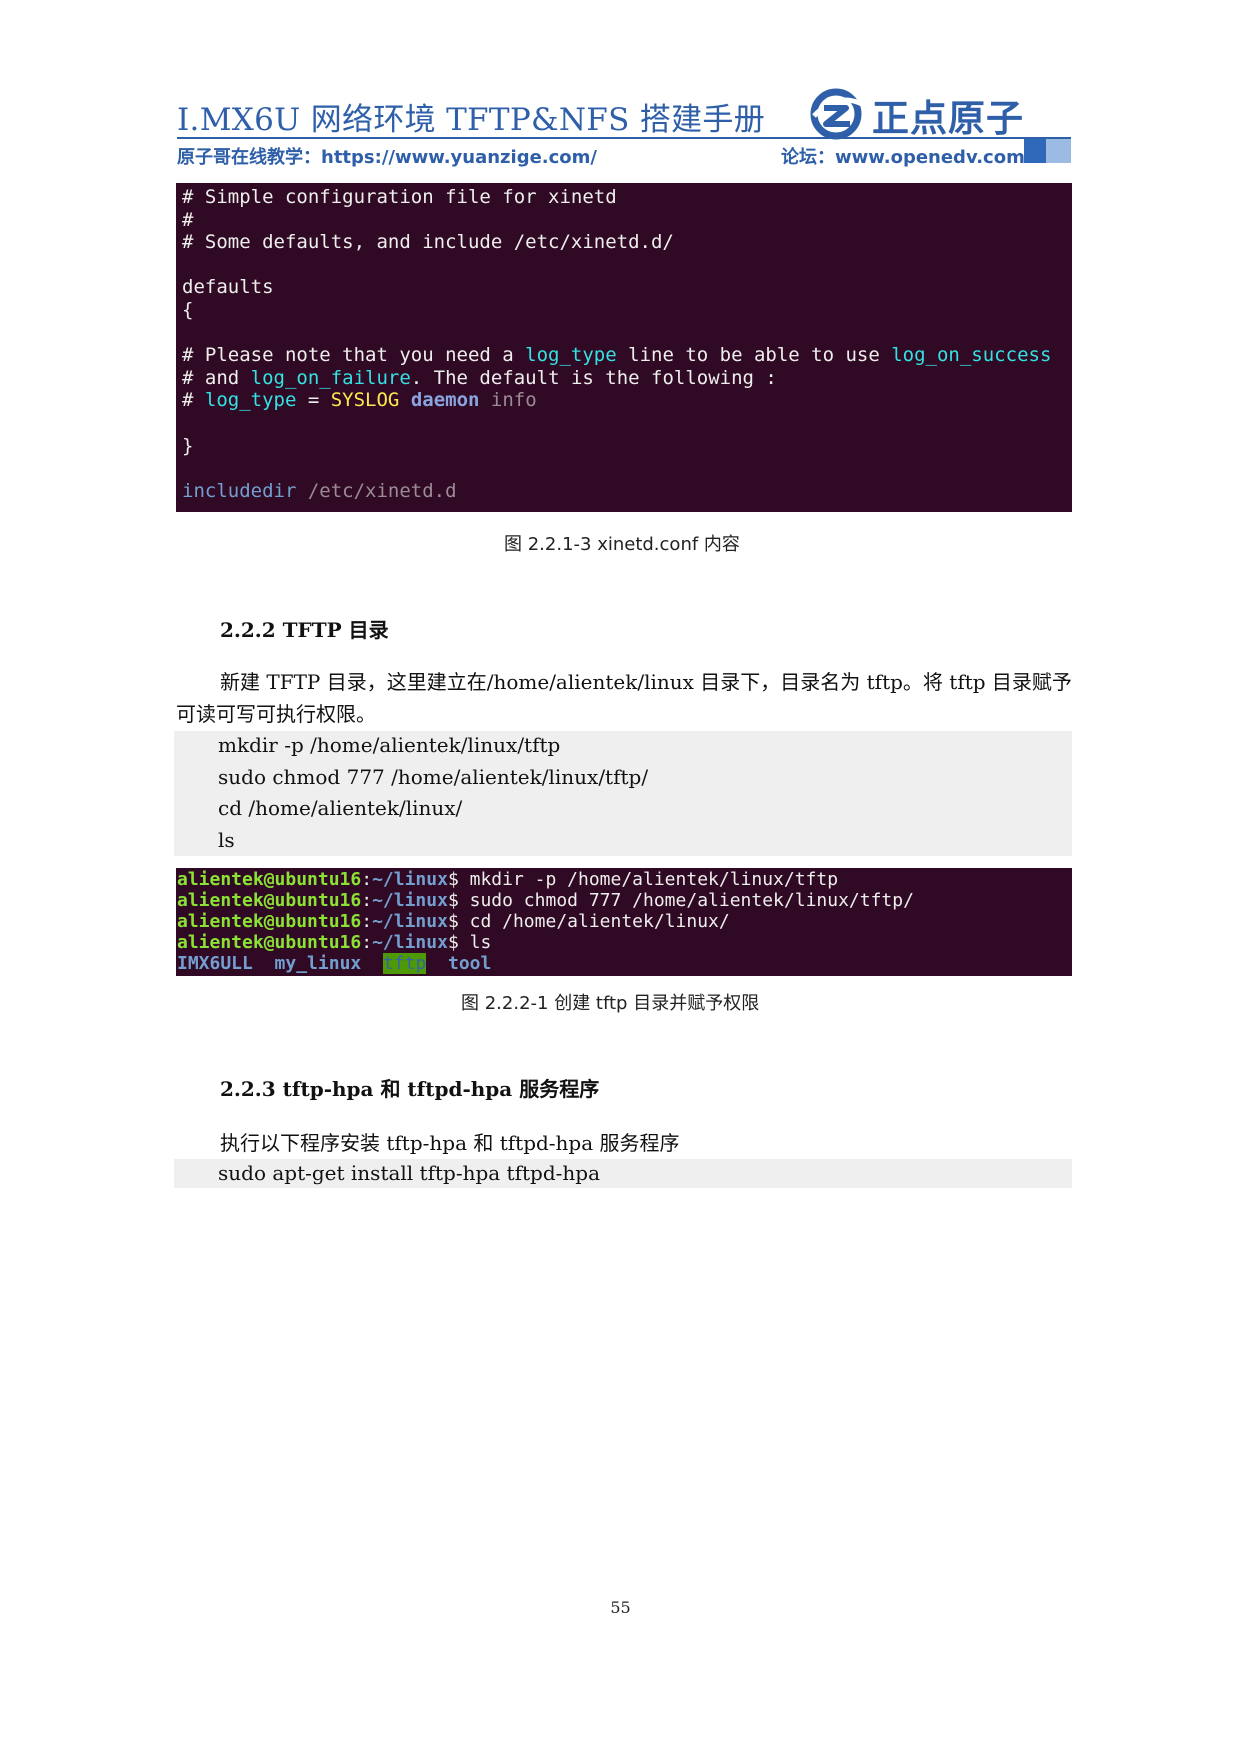 This screenshot has height=1755, width=1241. I want to click on header-accent-dark, so click(1035, 151).